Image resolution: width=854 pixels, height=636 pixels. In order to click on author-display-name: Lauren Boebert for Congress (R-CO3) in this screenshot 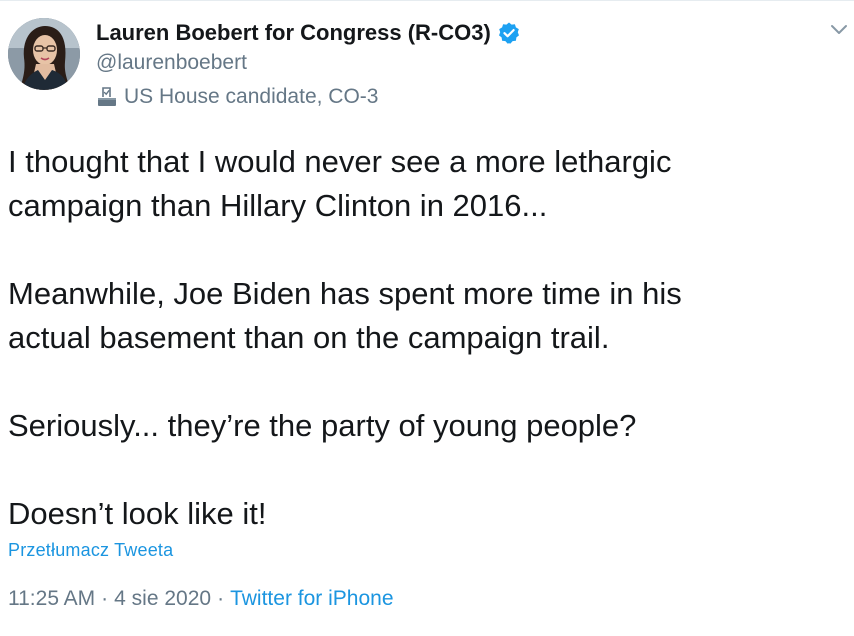, I will do `click(293, 33)`.